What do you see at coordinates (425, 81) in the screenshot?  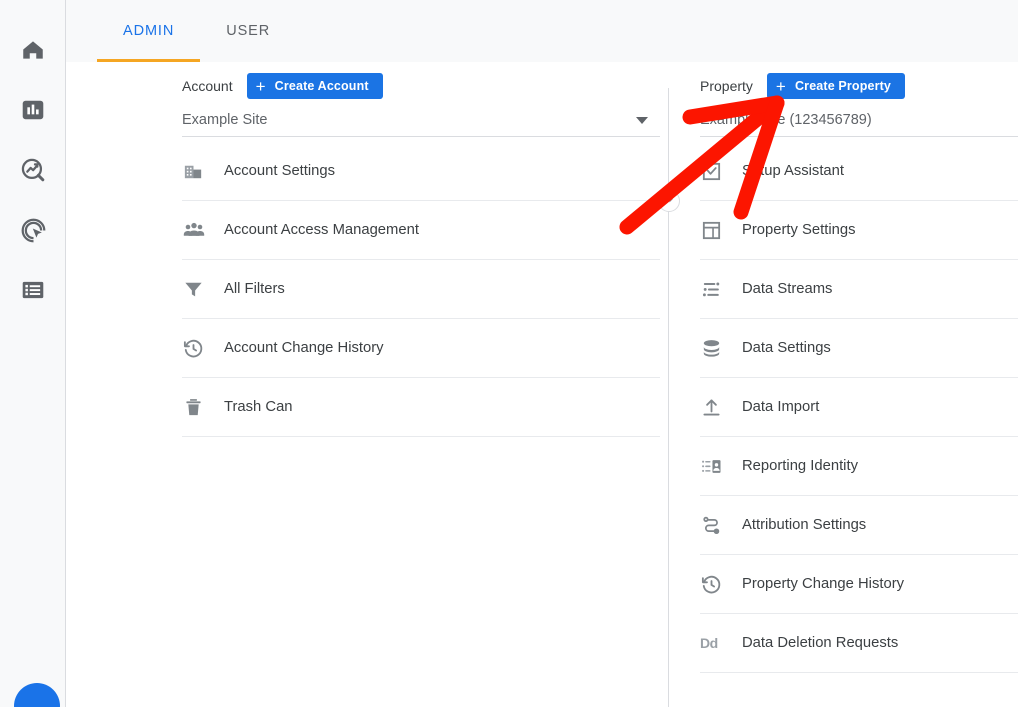 I see `account-section-header: Account + Create Account` at bounding box center [425, 81].